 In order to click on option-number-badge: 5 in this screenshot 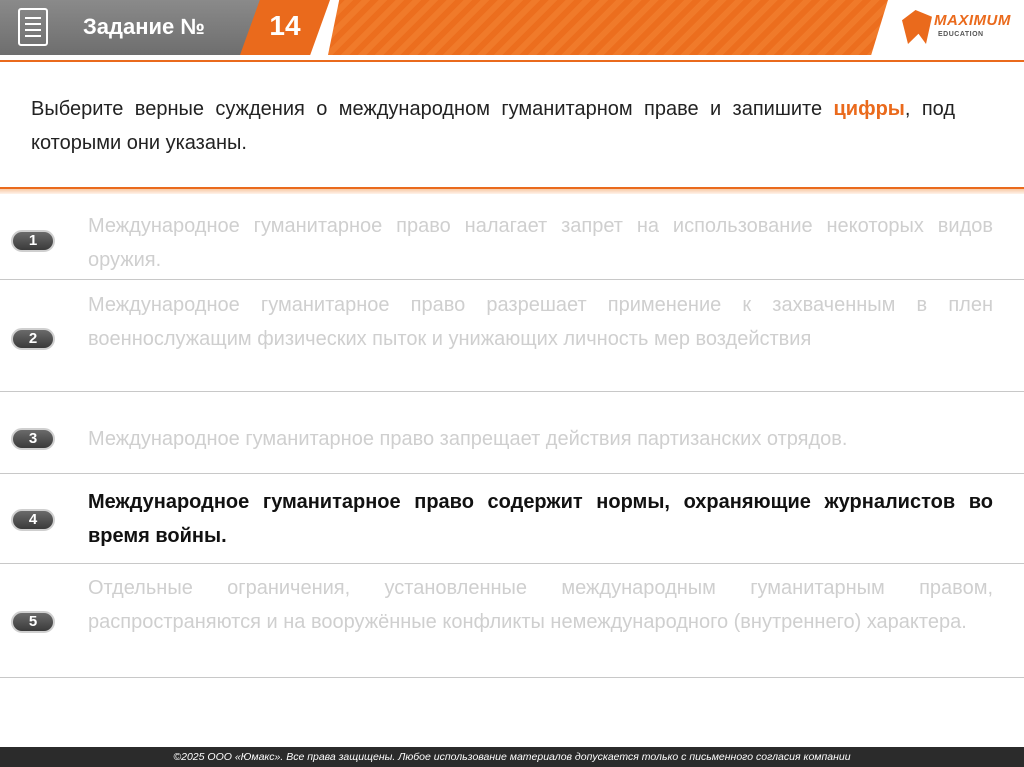, I will do `click(33, 622)`.